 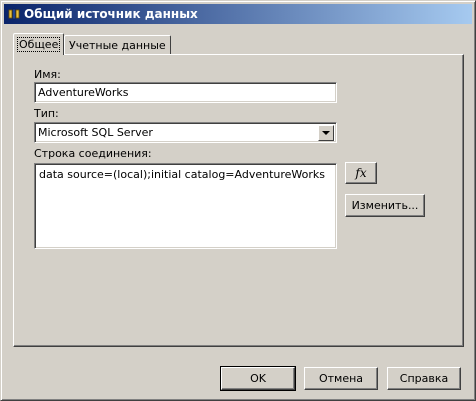 I want to click on function-icon: fx, so click(x=361, y=173).